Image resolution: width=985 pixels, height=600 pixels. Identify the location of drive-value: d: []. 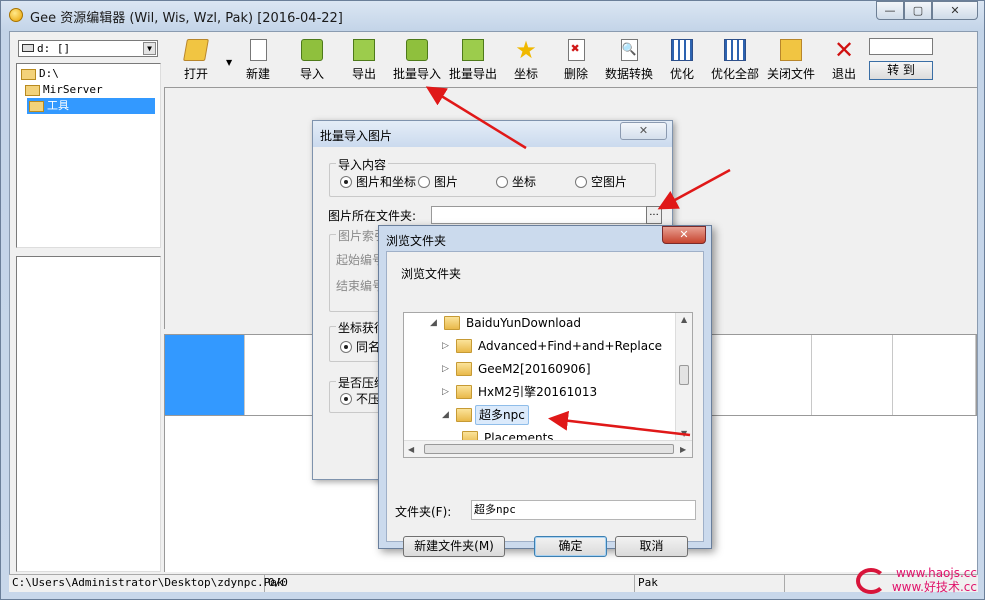
(54, 48).